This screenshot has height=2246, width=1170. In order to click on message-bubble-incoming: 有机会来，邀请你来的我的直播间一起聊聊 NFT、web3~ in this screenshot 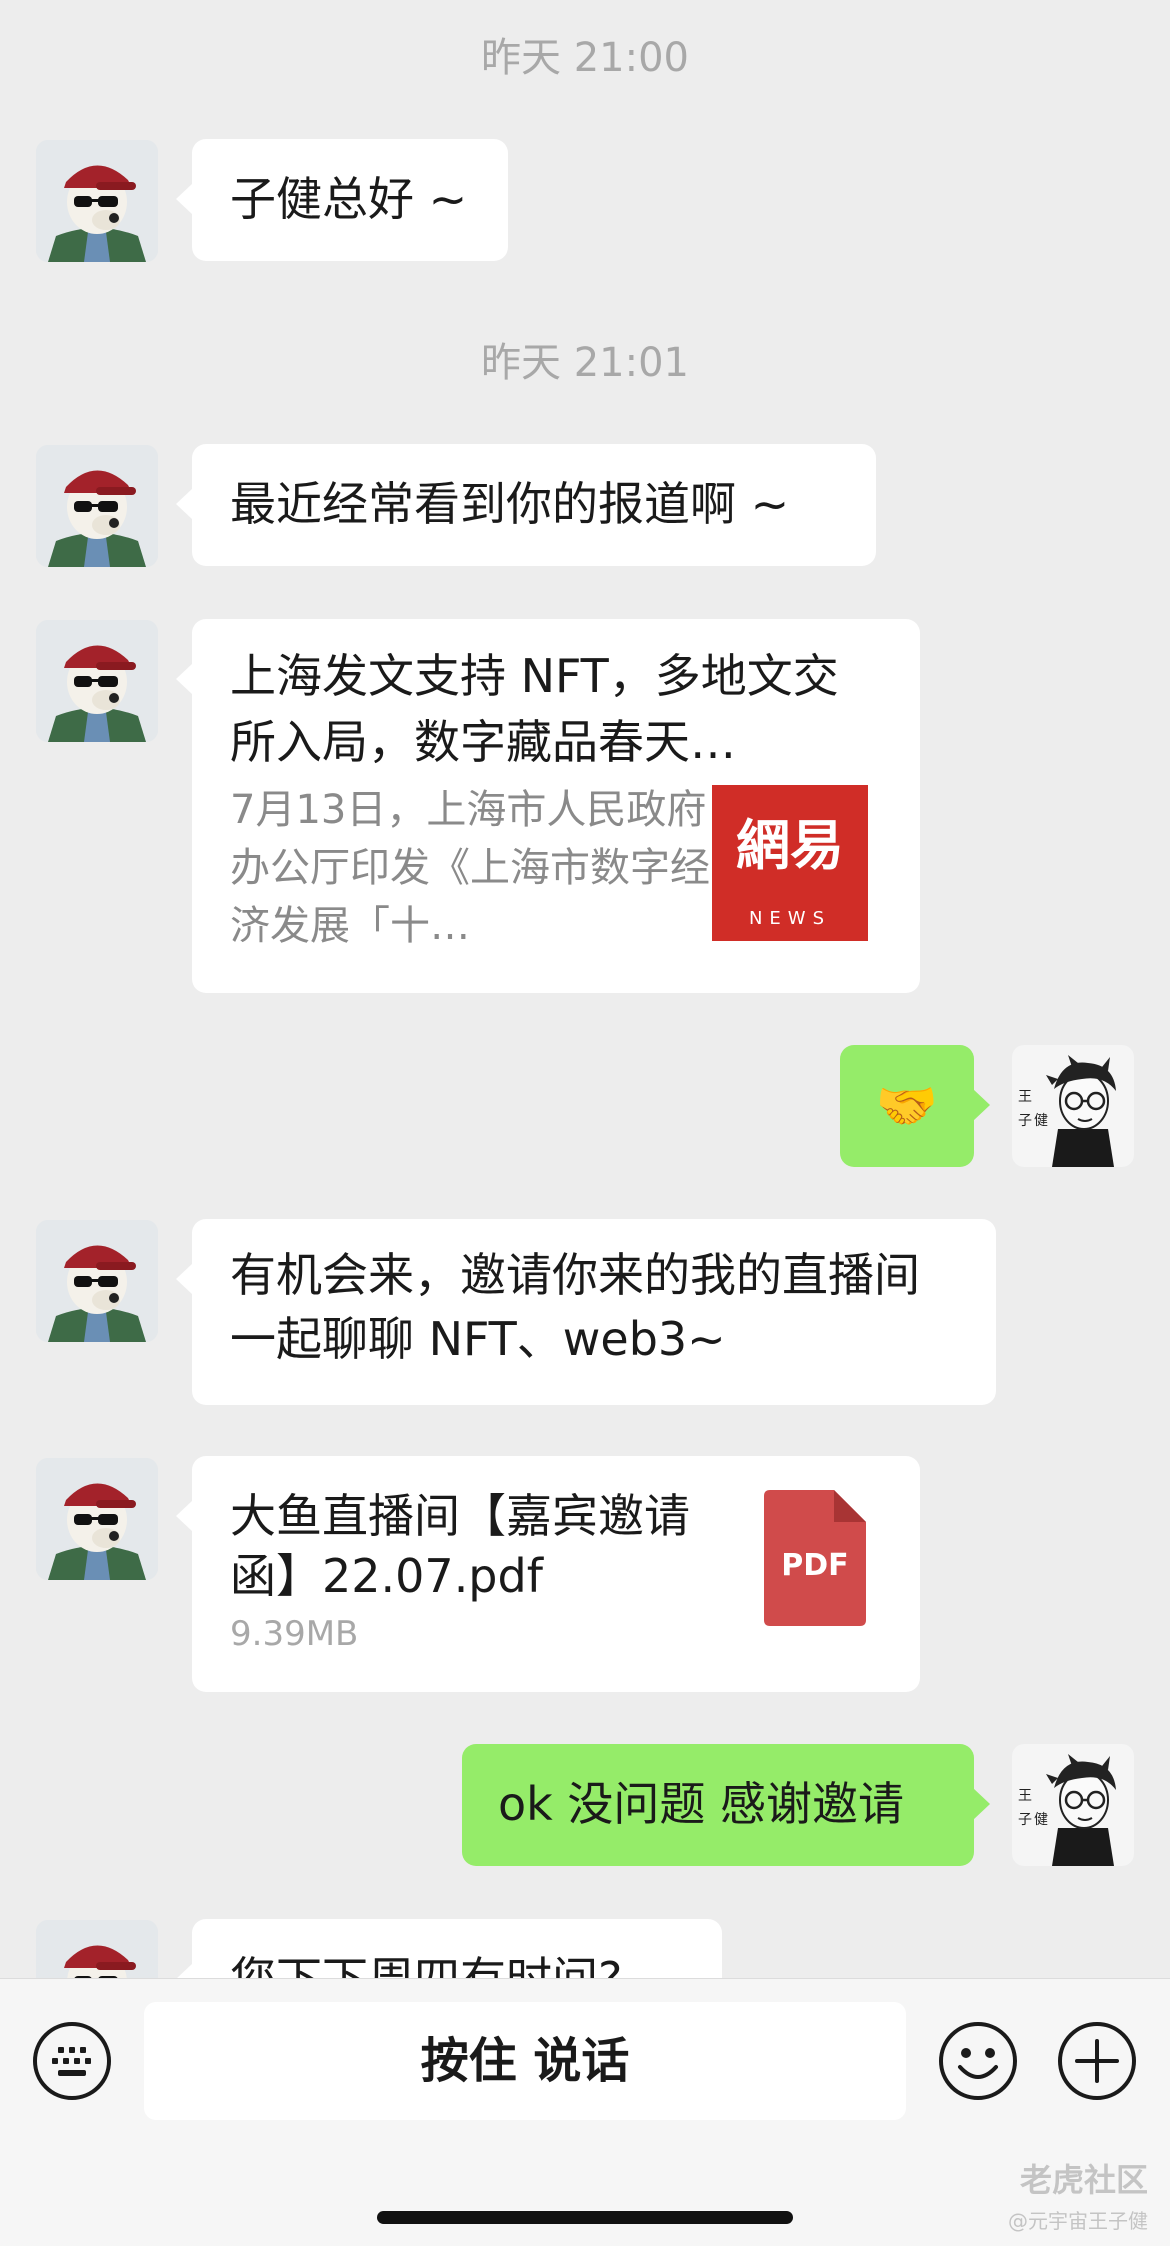, I will do `click(586, 1312)`.